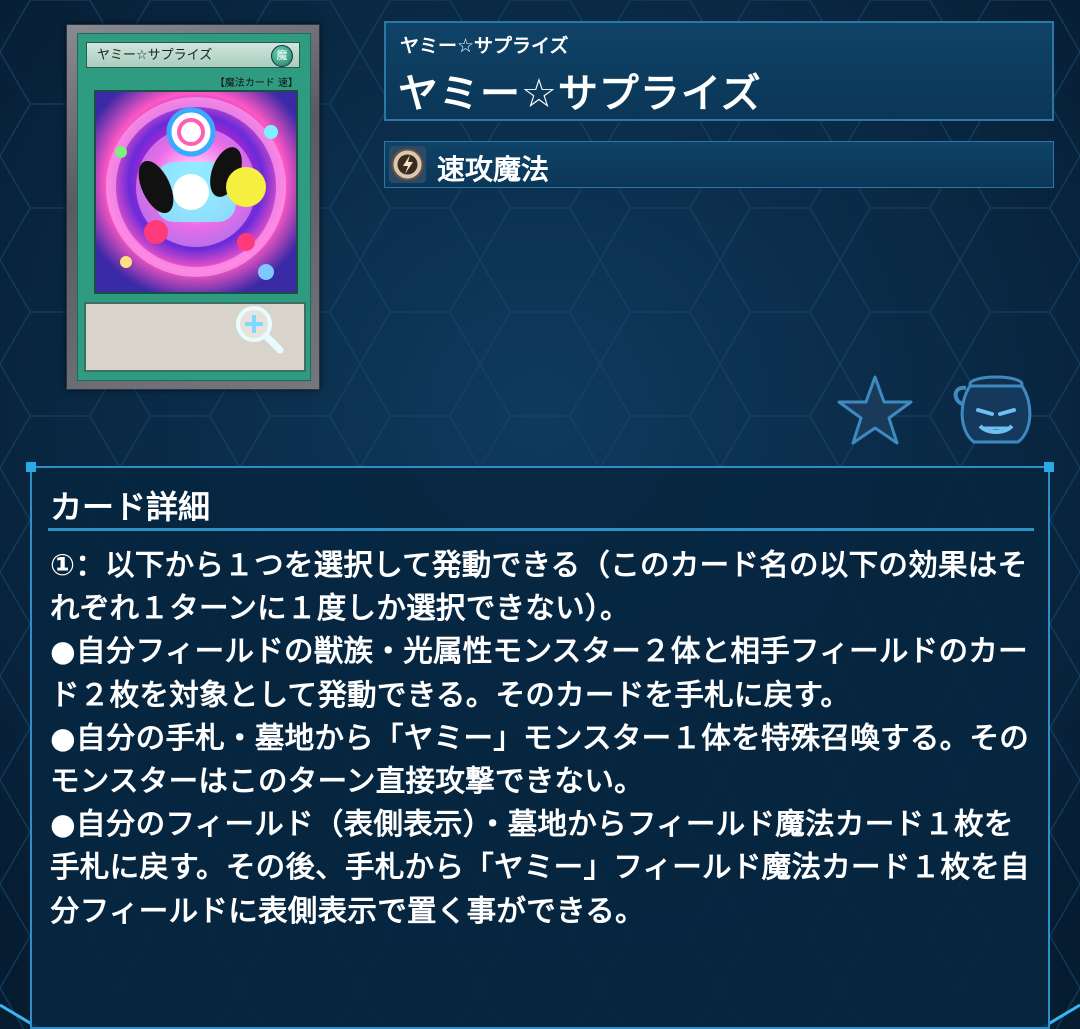  I want to click on card-name-panel: ヤミー☆サプライズ ヤミー☆サプライズ, so click(719, 71).